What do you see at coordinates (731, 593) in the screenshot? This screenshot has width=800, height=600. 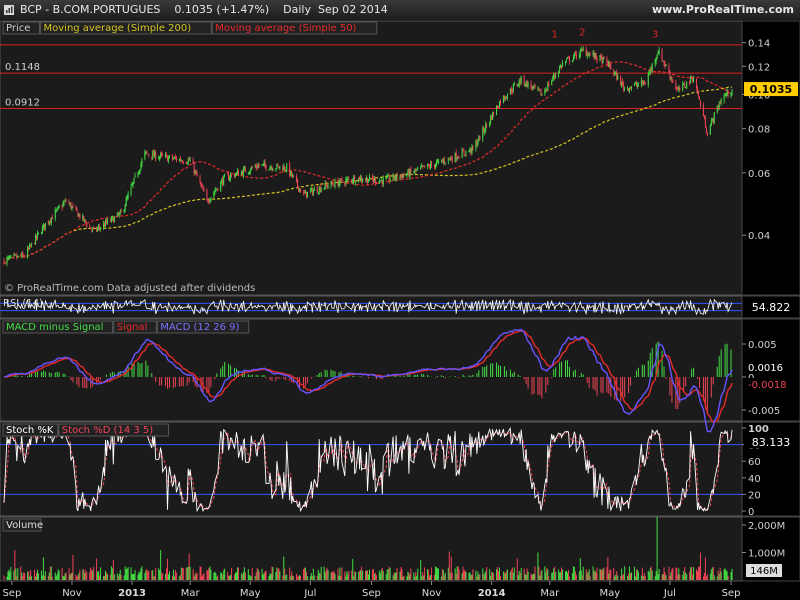 I see `x-tick-label: Sep` at bounding box center [731, 593].